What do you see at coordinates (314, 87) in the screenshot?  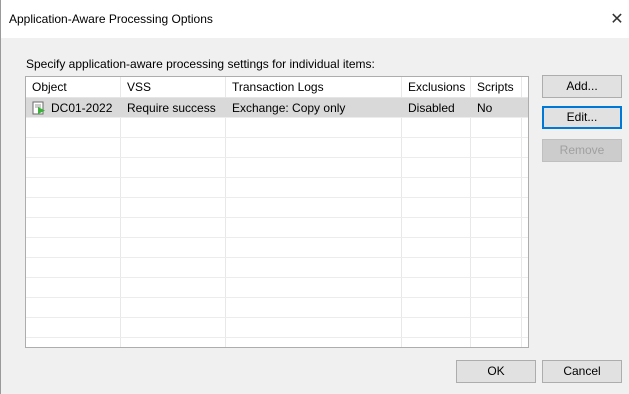 I see `column-header-transaction-logs: Transaction Logs` at bounding box center [314, 87].